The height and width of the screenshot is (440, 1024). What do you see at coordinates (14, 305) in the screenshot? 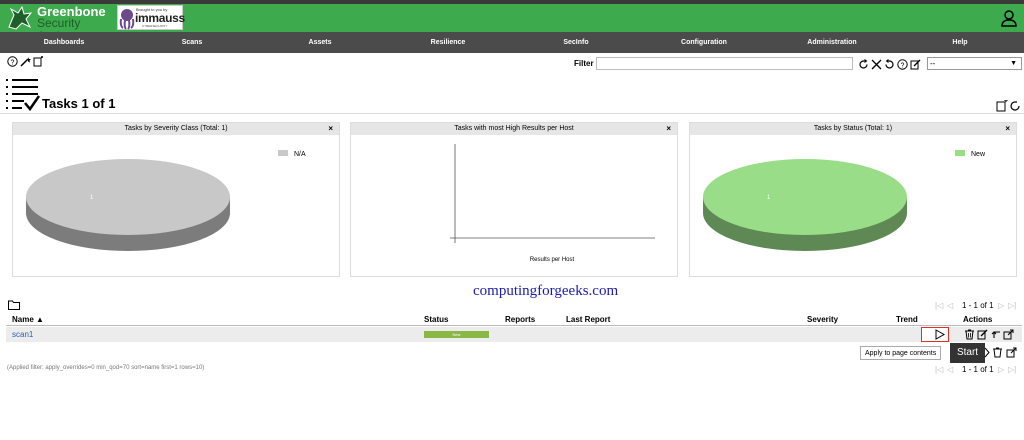
I see `folder-icon` at bounding box center [14, 305].